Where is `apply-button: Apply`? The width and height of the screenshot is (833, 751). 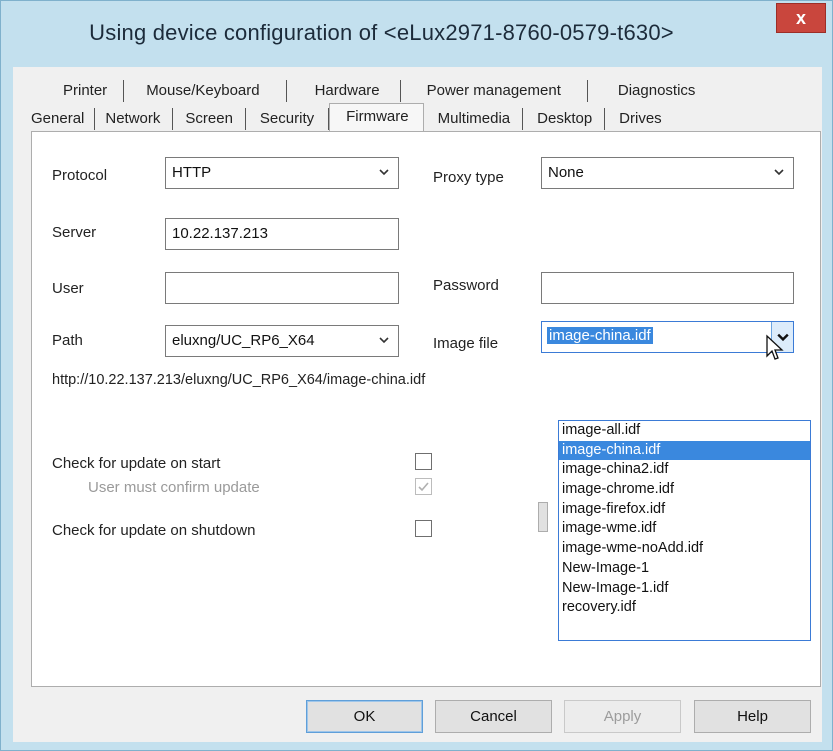
apply-button: Apply is located at coordinates (622, 716).